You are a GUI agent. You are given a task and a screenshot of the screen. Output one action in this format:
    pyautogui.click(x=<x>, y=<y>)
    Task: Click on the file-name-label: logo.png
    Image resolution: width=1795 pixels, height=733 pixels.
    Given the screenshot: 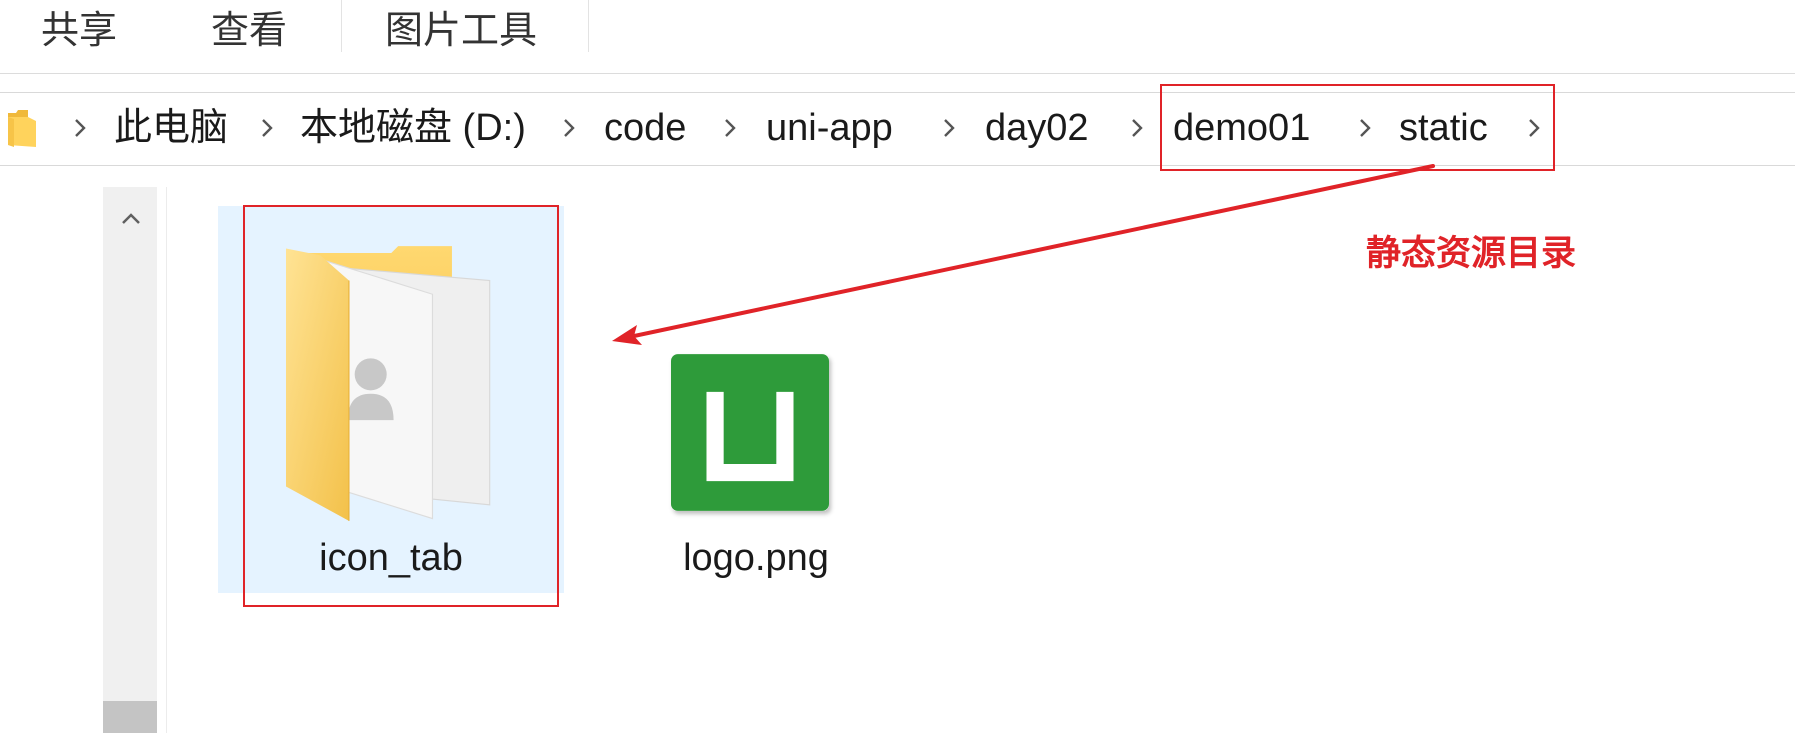 What is the action you would take?
    pyautogui.click(x=756, y=558)
    